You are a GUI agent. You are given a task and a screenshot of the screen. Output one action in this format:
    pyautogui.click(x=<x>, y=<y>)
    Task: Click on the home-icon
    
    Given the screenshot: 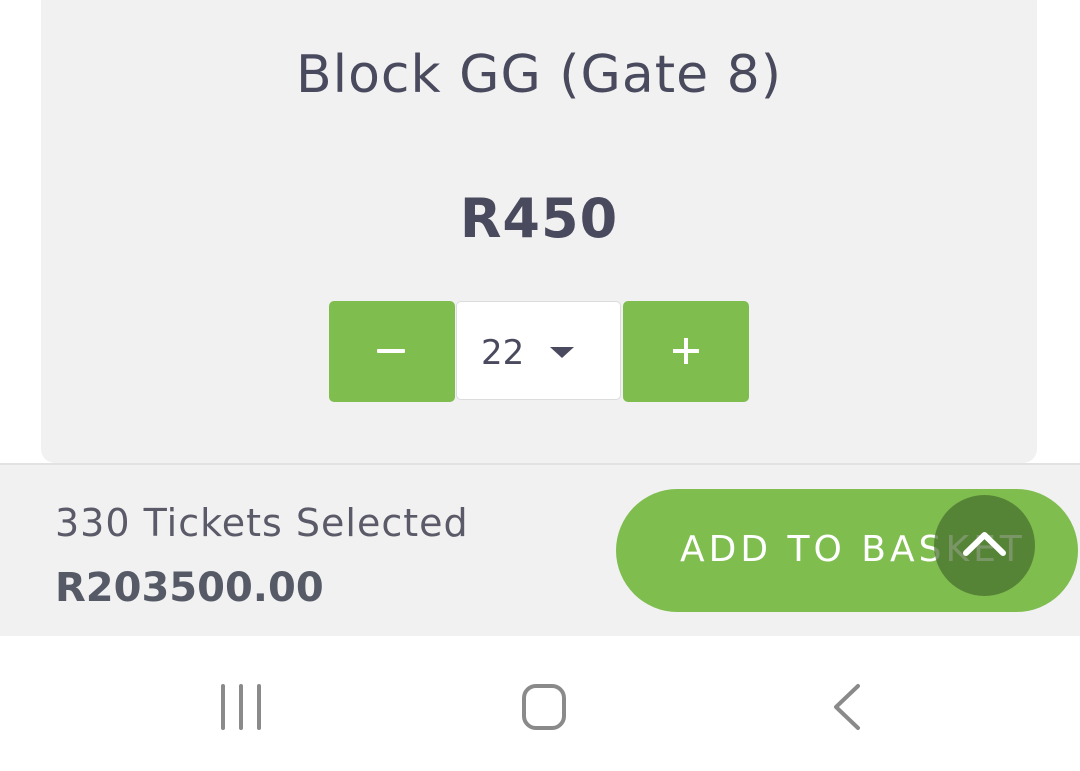 What is the action you would take?
    pyautogui.click(x=544, y=707)
    